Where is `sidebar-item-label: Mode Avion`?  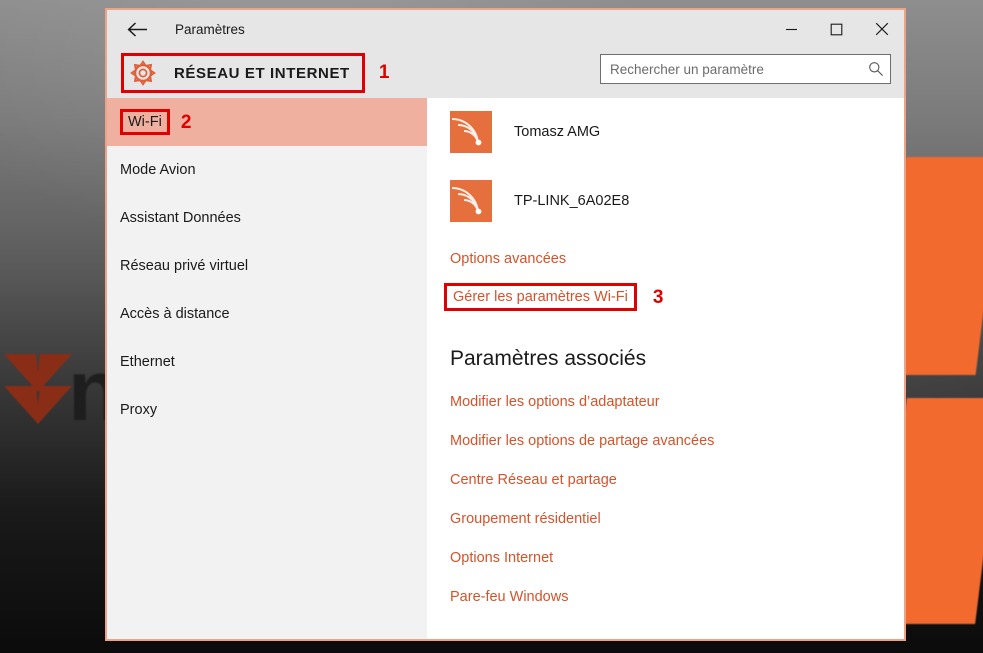 sidebar-item-label: Mode Avion is located at coordinates (158, 170).